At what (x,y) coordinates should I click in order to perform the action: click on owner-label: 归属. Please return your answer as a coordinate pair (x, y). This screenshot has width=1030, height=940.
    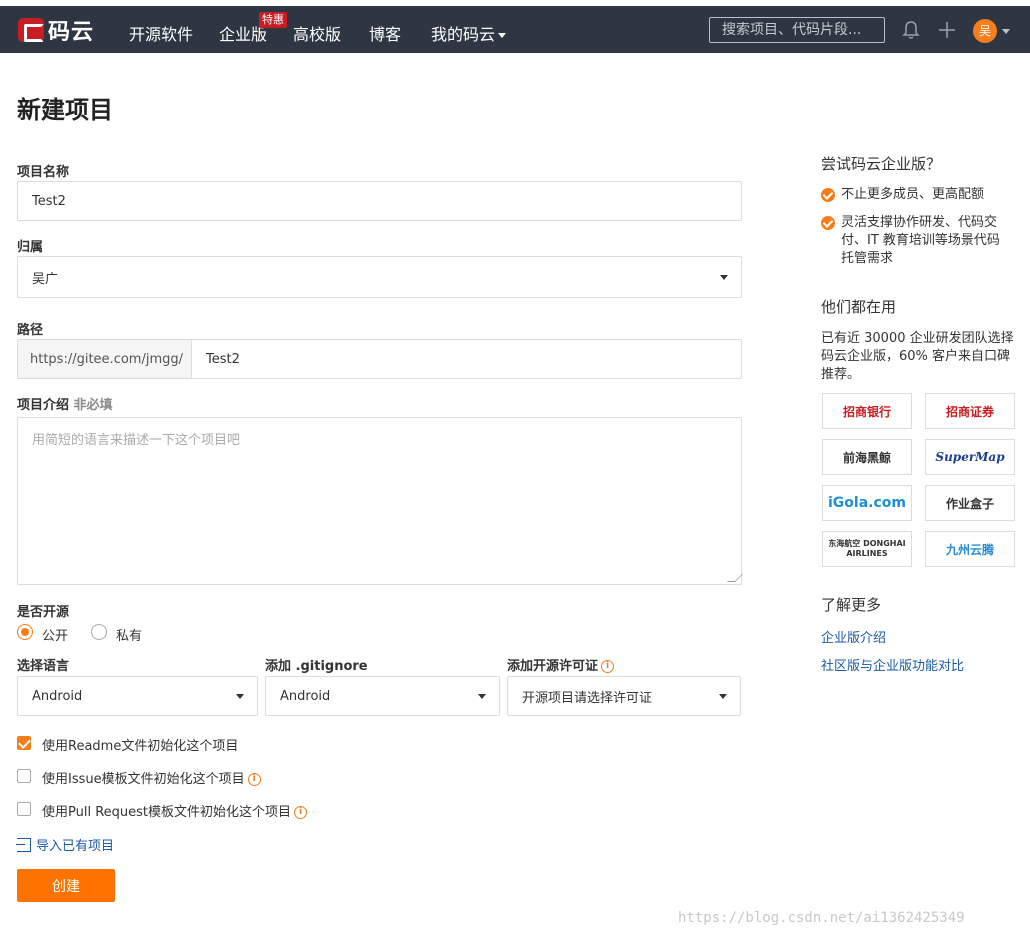
    Looking at the image, I should click on (30, 247).